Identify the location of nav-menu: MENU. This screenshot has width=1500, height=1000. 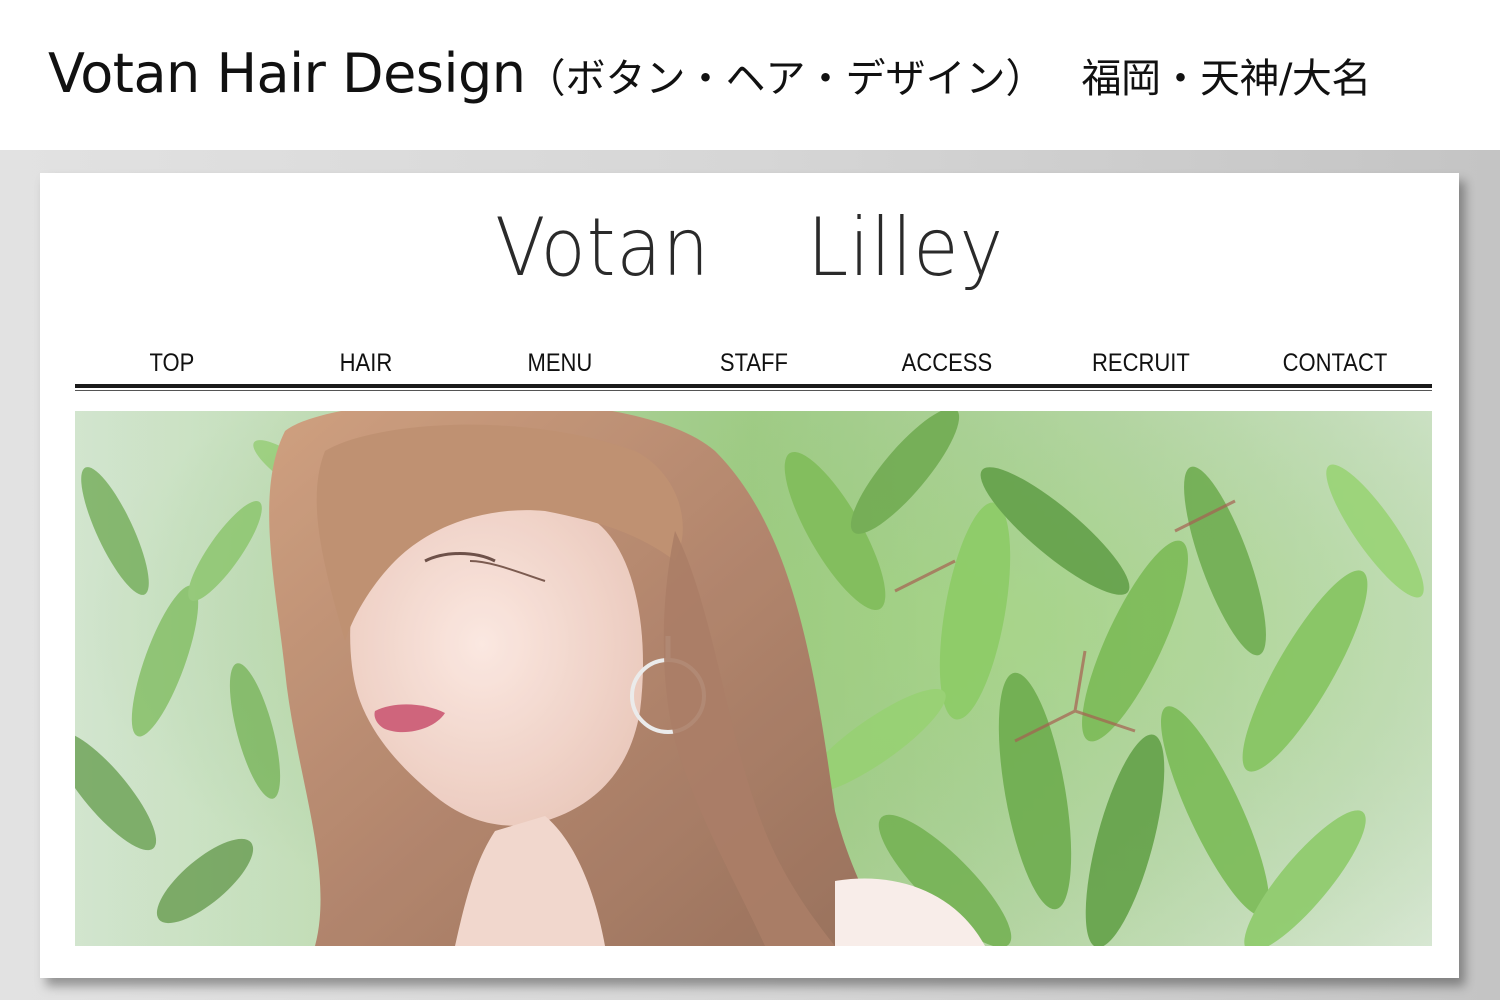
(559, 363).